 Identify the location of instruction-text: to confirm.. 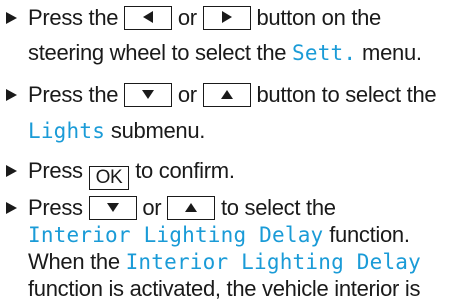
(182, 170).